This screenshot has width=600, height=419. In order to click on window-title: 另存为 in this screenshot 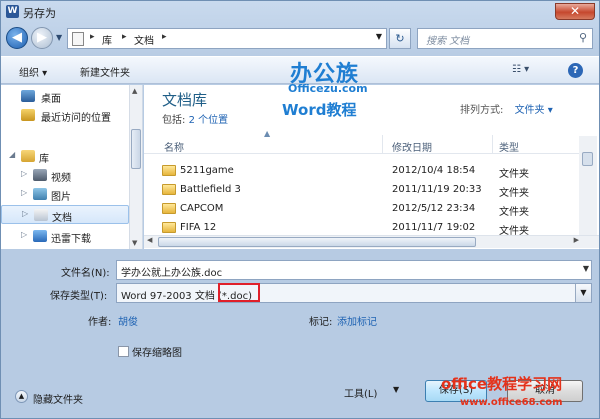, I will do `click(39, 13)`.